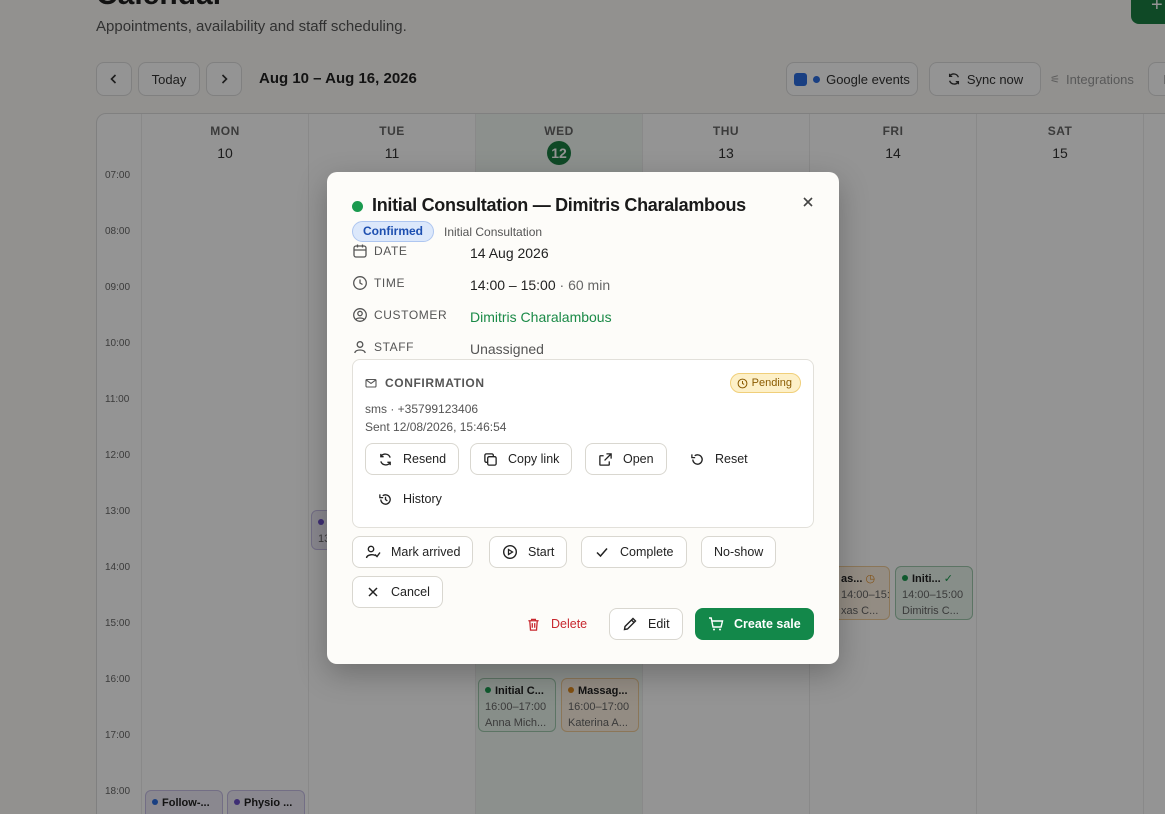 The height and width of the screenshot is (814, 1165). I want to click on detail-time: TIME 14:00 – 15:00 · 60 min, so click(582, 286).